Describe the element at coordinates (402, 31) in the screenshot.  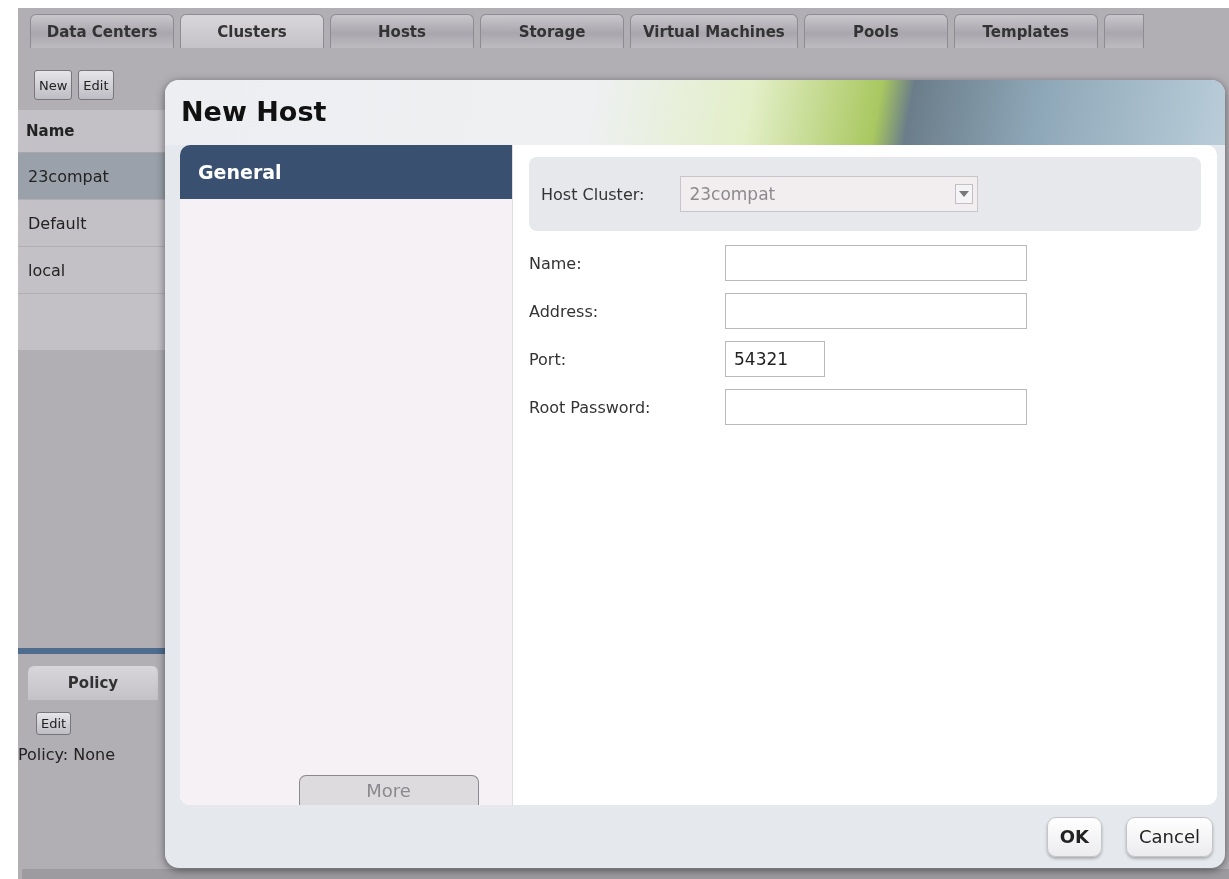
I see `tab: Hosts` at that location.